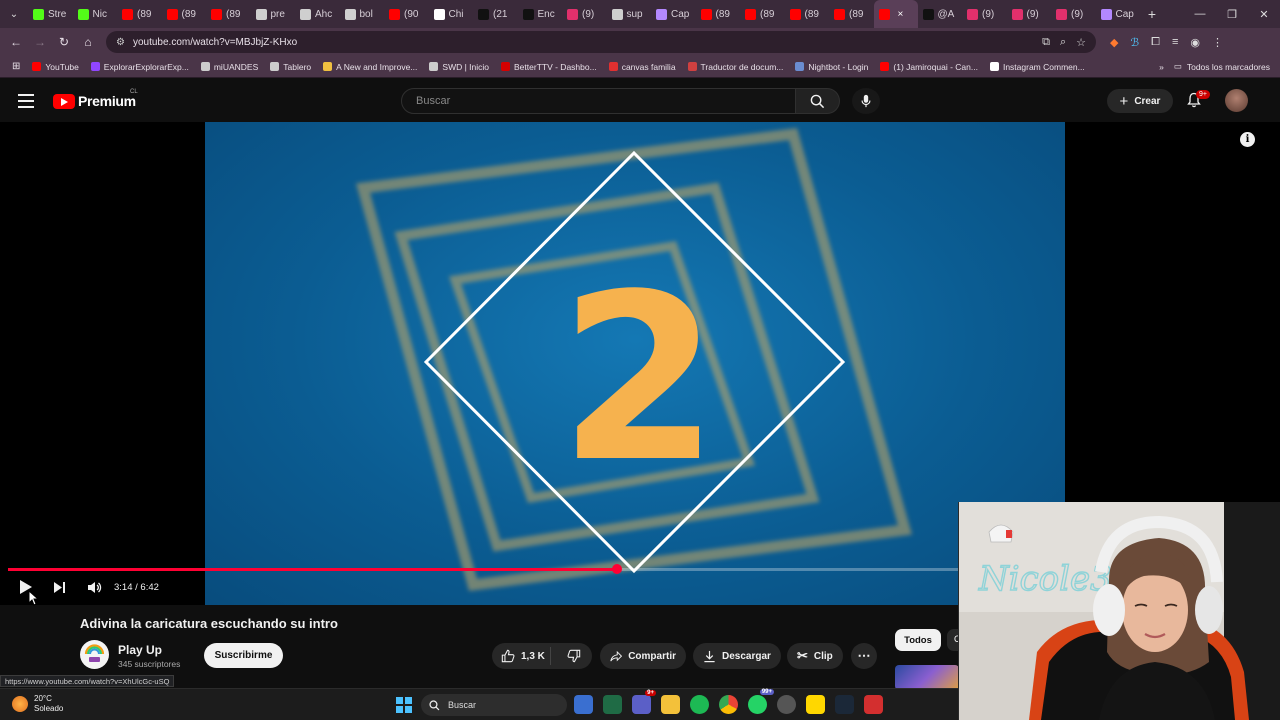 Image resolution: width=1280 pixels, height=720 pixels. Describe the element at coordinates (761, 701) in the screenshot. I see `whatsapp-app-icon: 99+` at that location.